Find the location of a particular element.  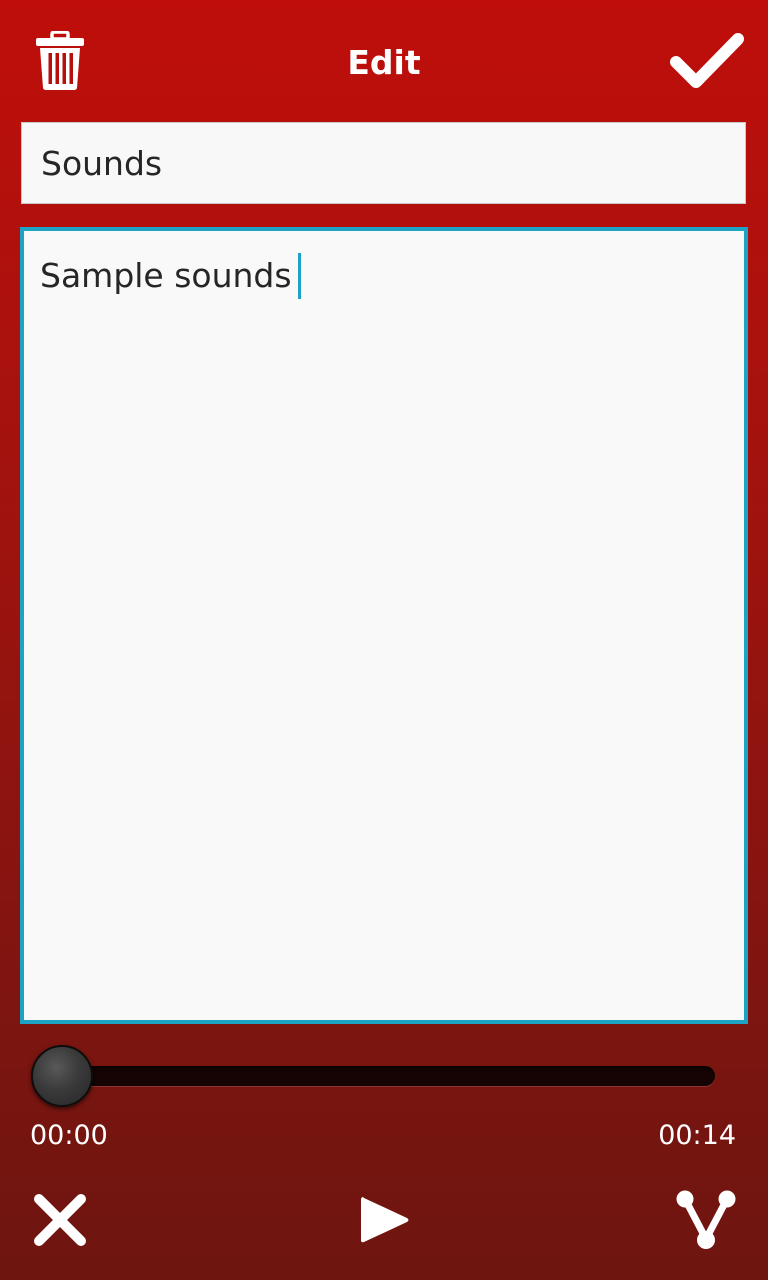

note-body-value: Sample sounds is located at coordinates (166, 275).